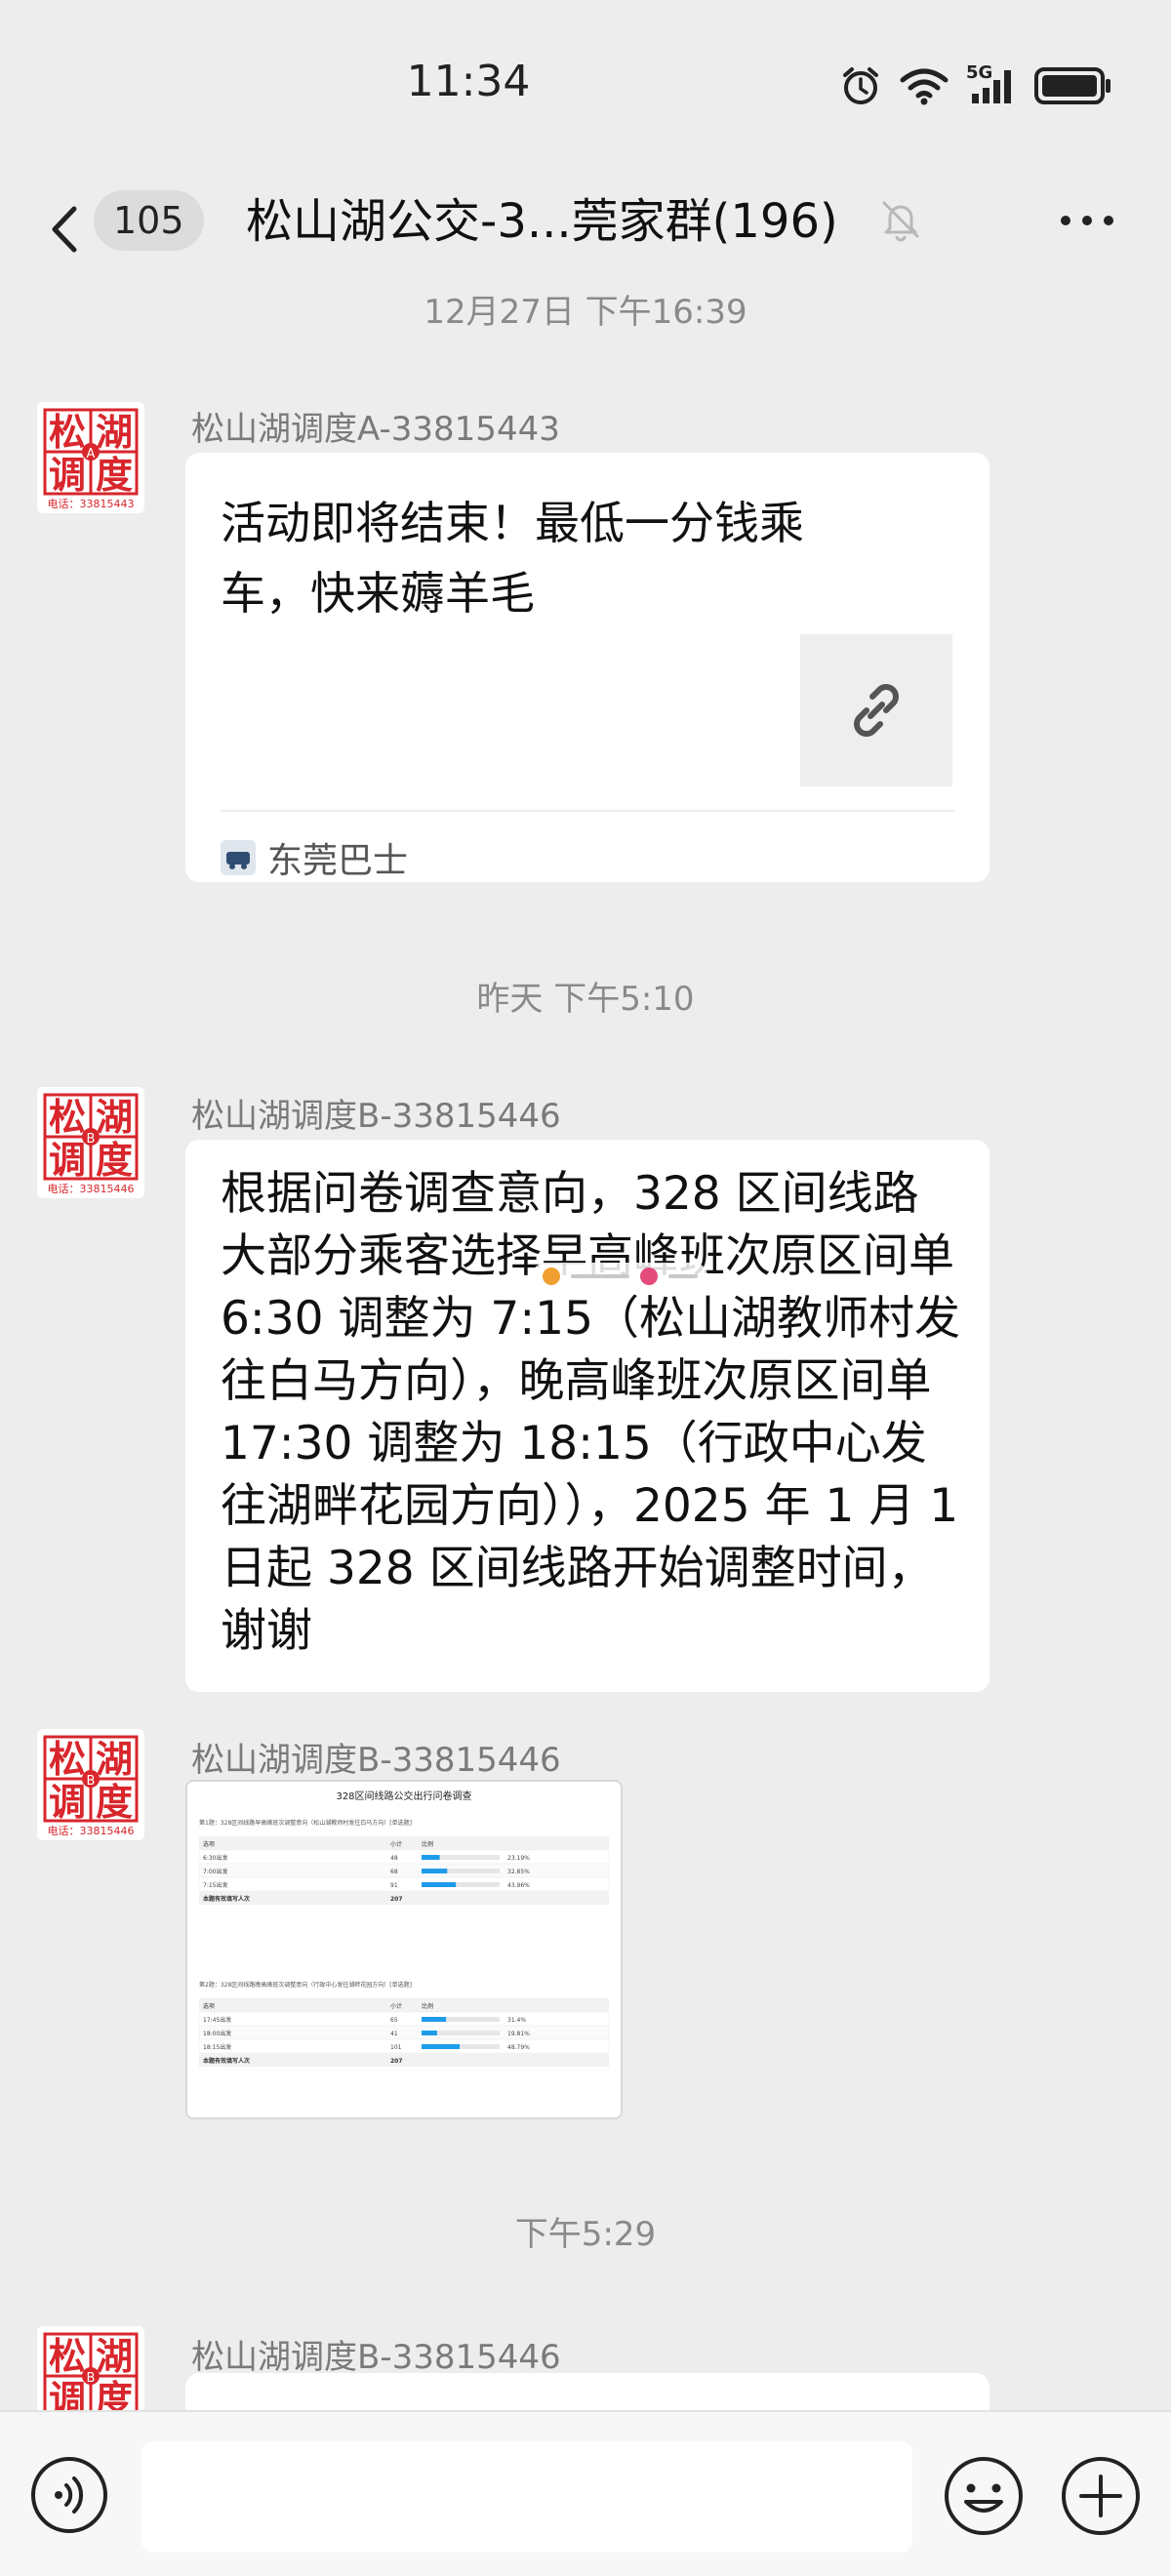 Image resolution: width=1171 pixels, height=2576 pixels. I want to click on table-cell-pct: 32.85%, so click(518, 1872).